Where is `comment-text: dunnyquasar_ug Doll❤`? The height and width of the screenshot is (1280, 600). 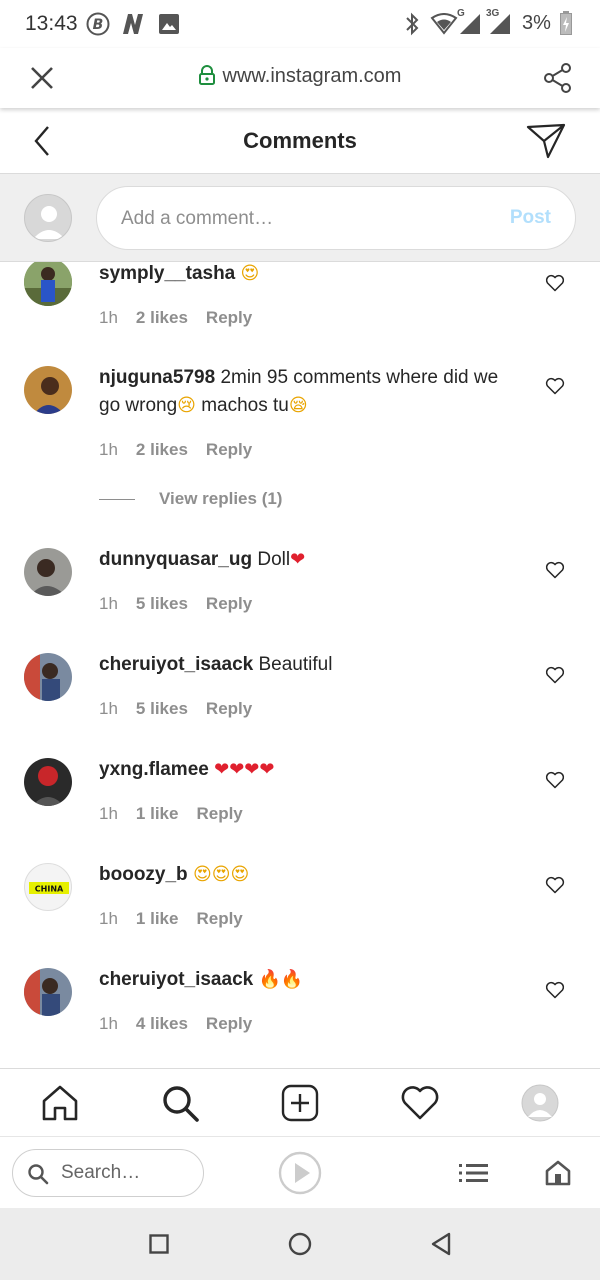
comment-text: dunnyquasar_ug Doll❤ is located at coordinates (309, 560).